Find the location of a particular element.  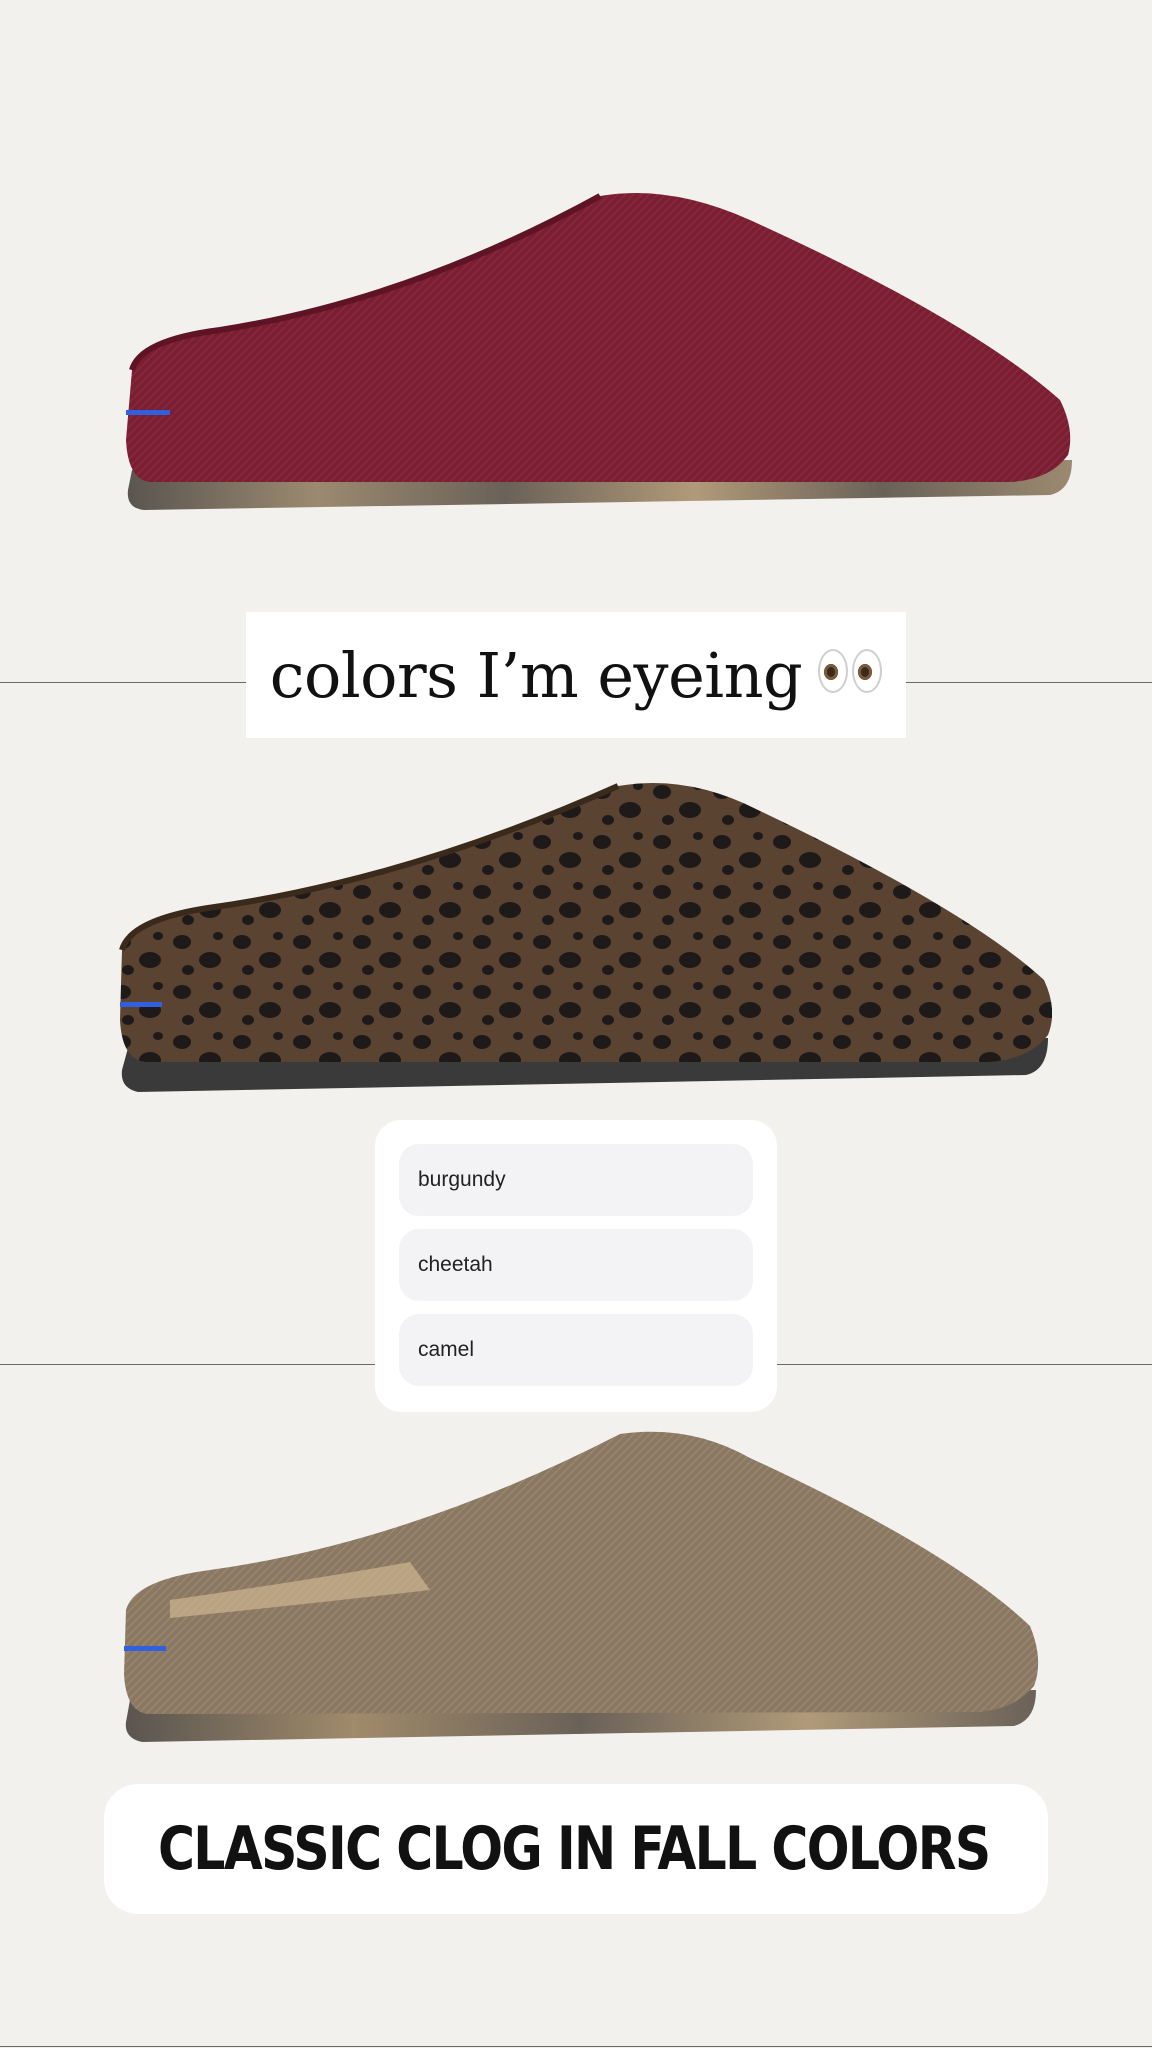

eyes-emoji-icon is located at coordinates (850, 671).